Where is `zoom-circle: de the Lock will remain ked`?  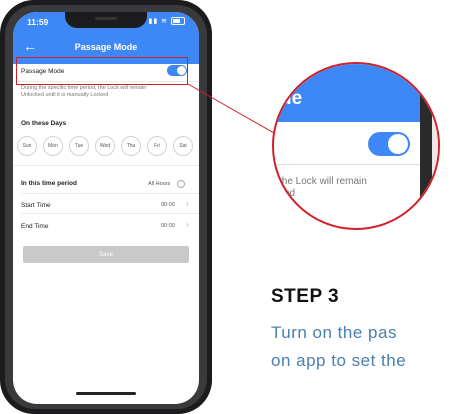 zoom-circle: de the Lock will remain ked is located at coordinates (356, 146).